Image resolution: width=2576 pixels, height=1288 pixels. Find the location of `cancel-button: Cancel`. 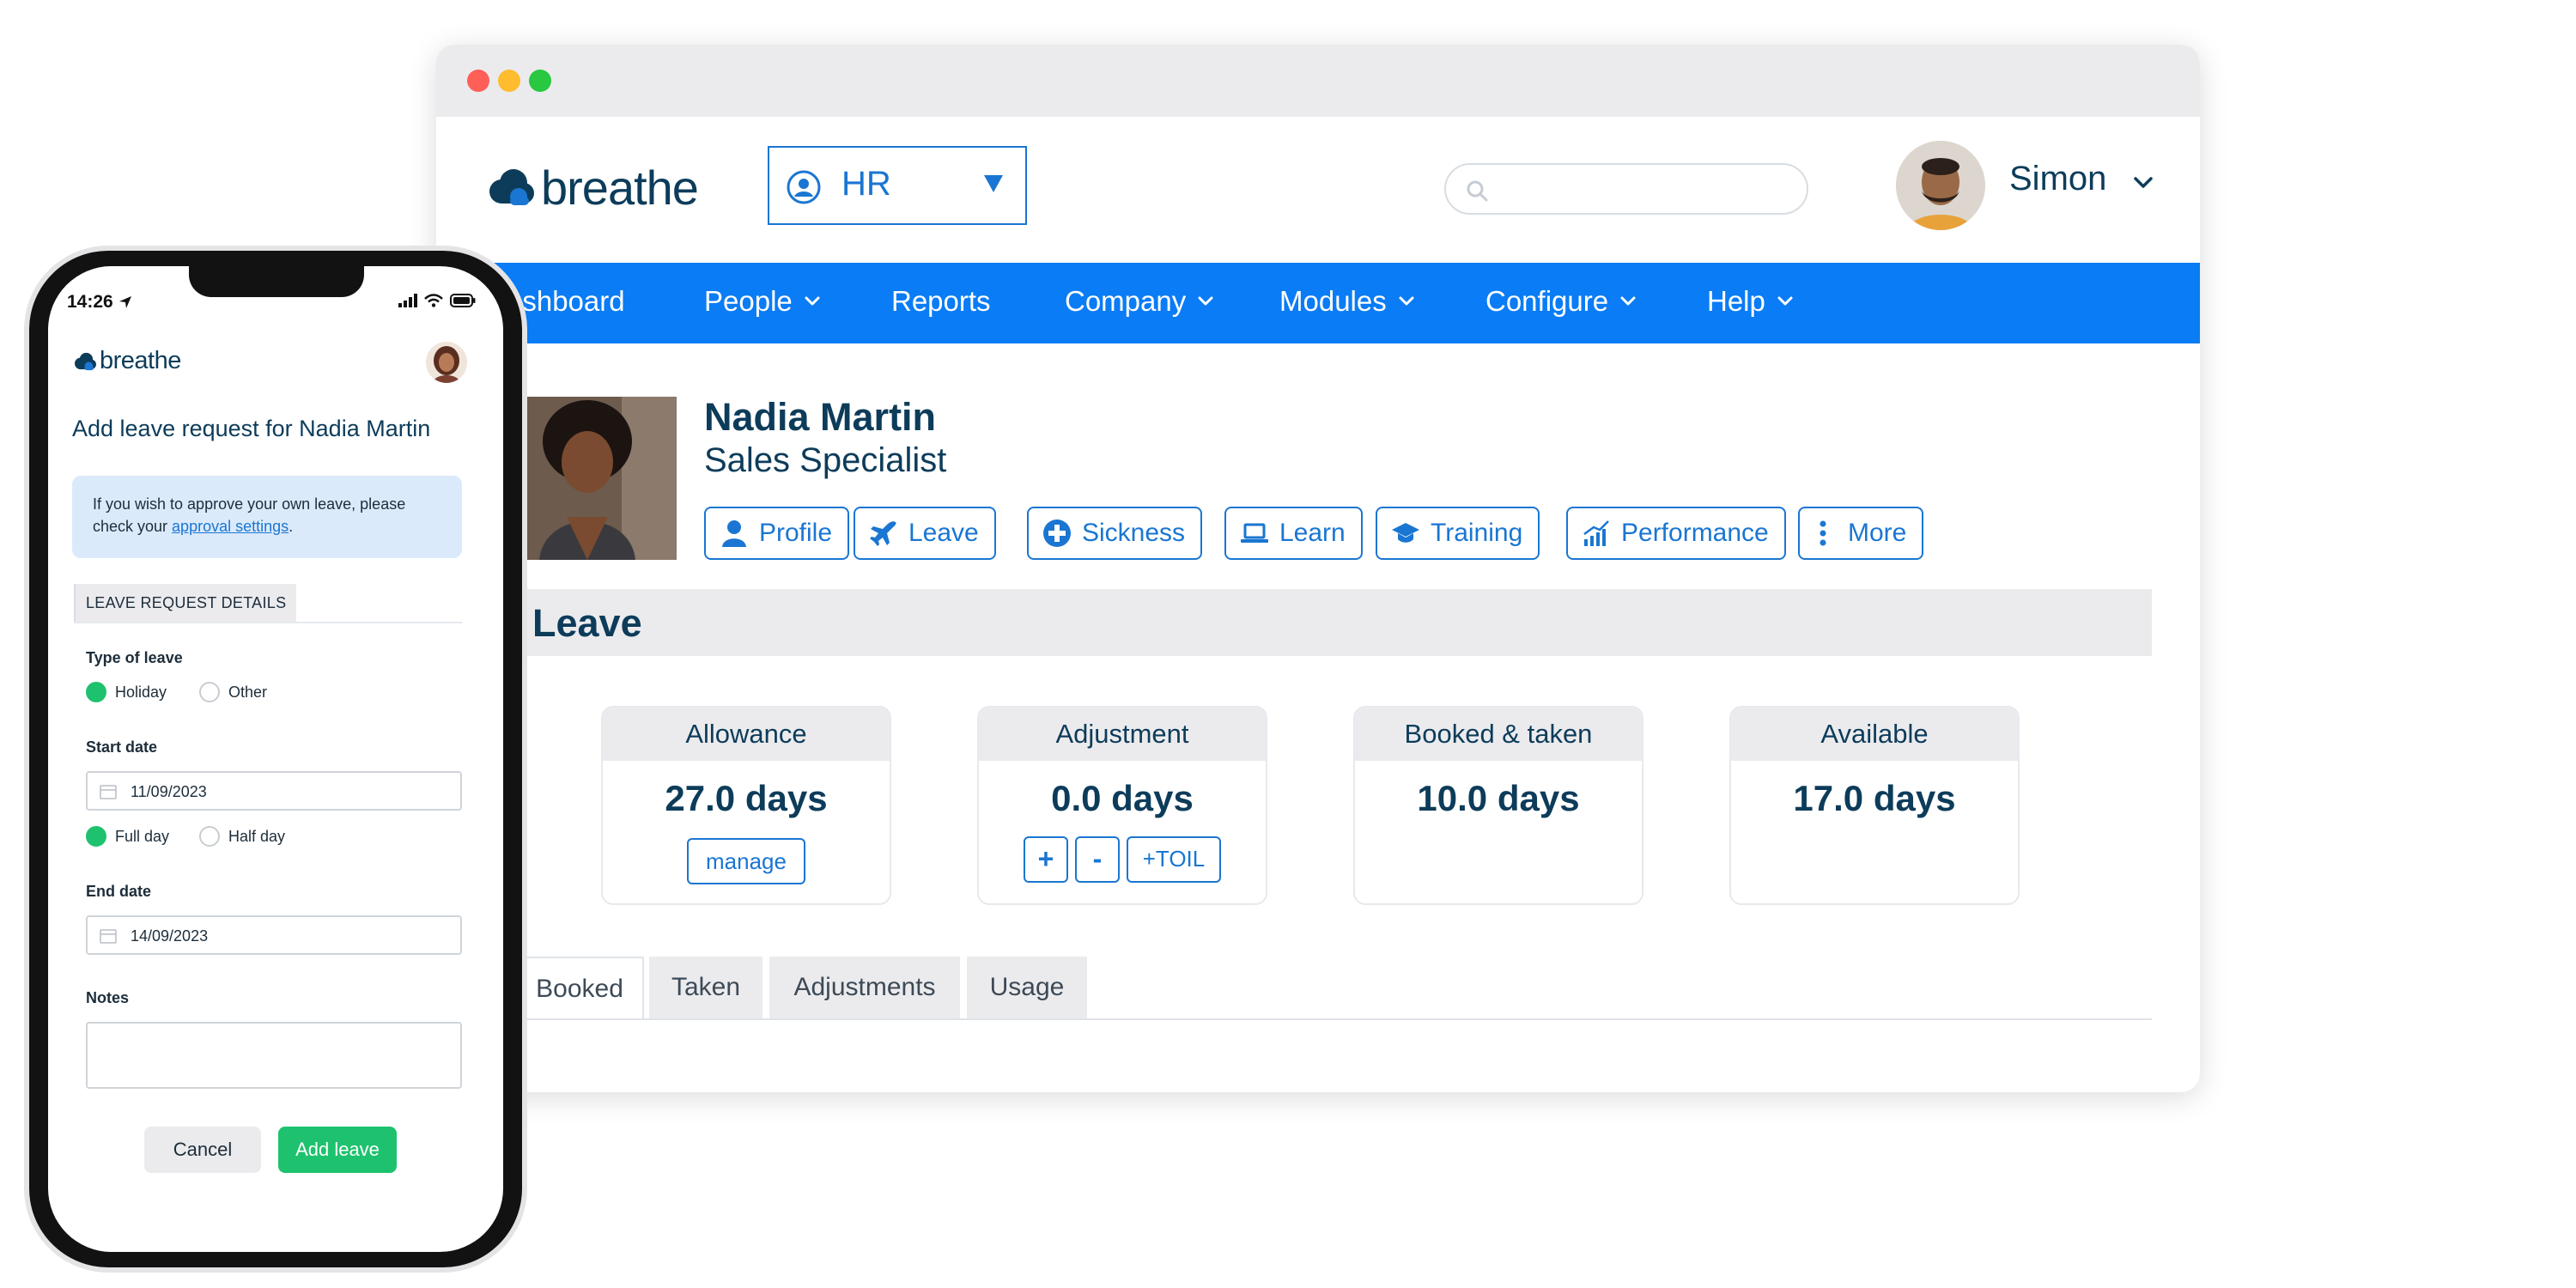

cancel-button: Cancel is located at coordinates (202, 1150).